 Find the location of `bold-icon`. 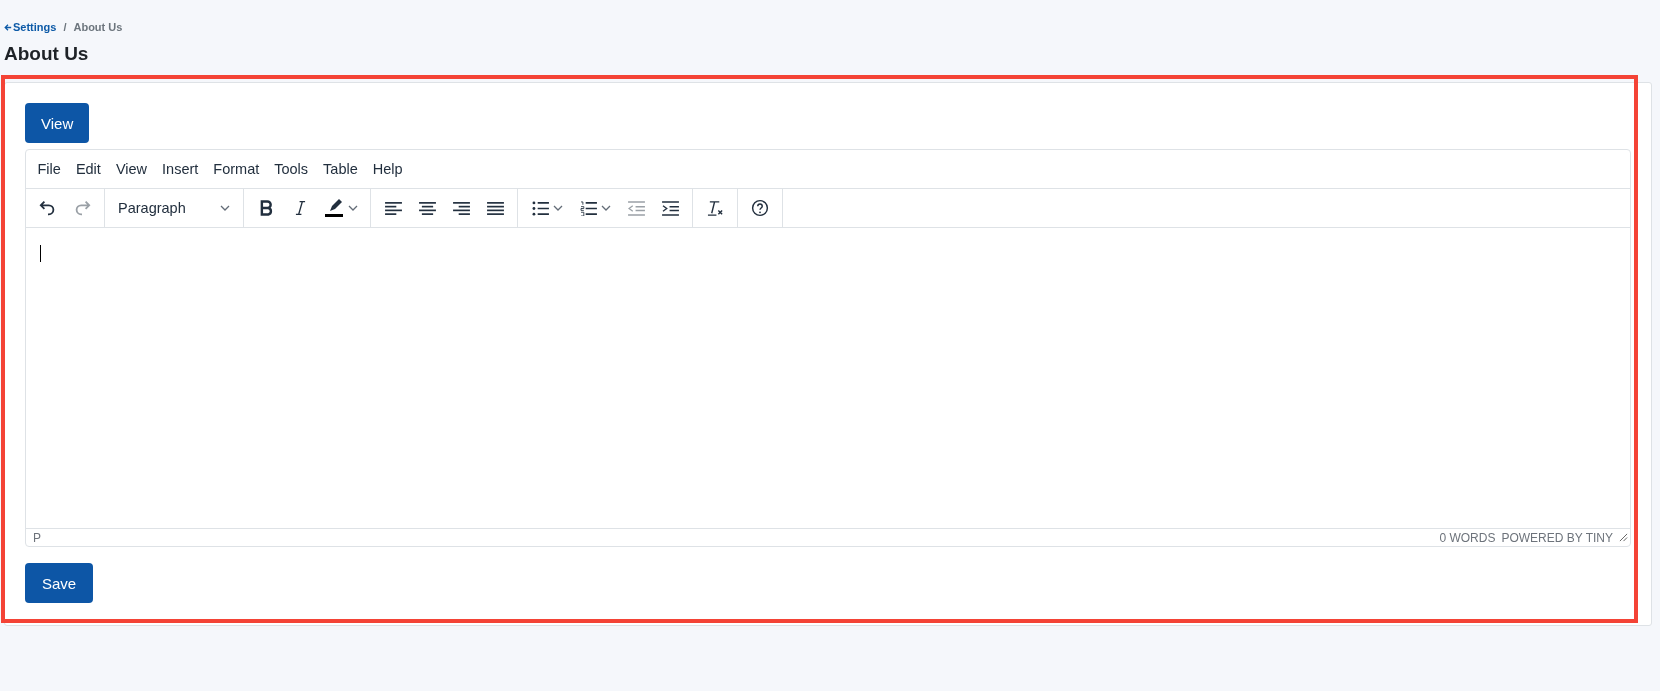

bold-icon is located at coordinates (266, 208).